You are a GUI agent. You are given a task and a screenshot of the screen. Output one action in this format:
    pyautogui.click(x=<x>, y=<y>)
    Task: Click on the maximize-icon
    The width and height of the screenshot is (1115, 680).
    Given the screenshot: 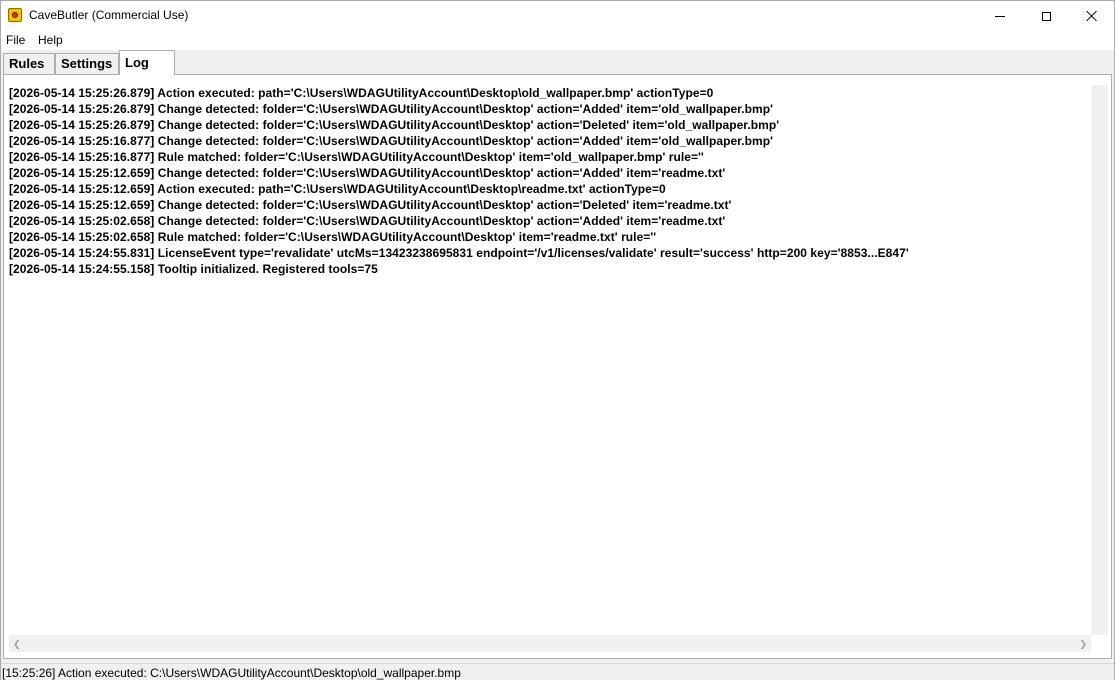 What is the action you would take?
    pyautogui.click(x=1046, y=16)
    